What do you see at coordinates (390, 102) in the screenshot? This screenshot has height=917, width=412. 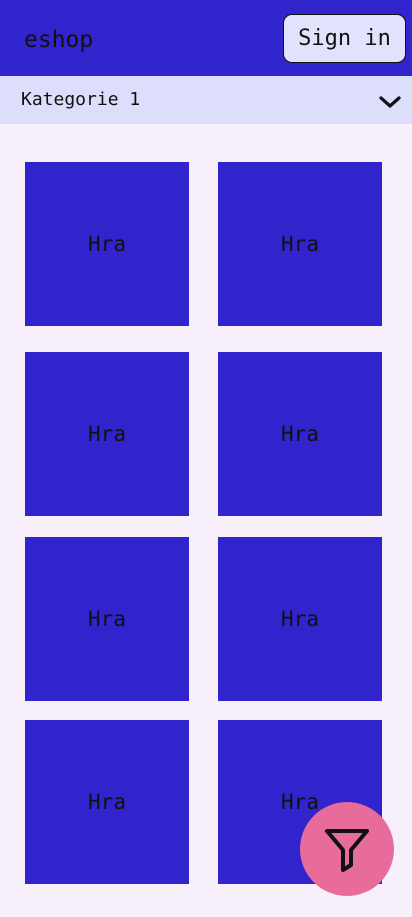 I see `chevron-down-icon` at bounding box center [390, 102].